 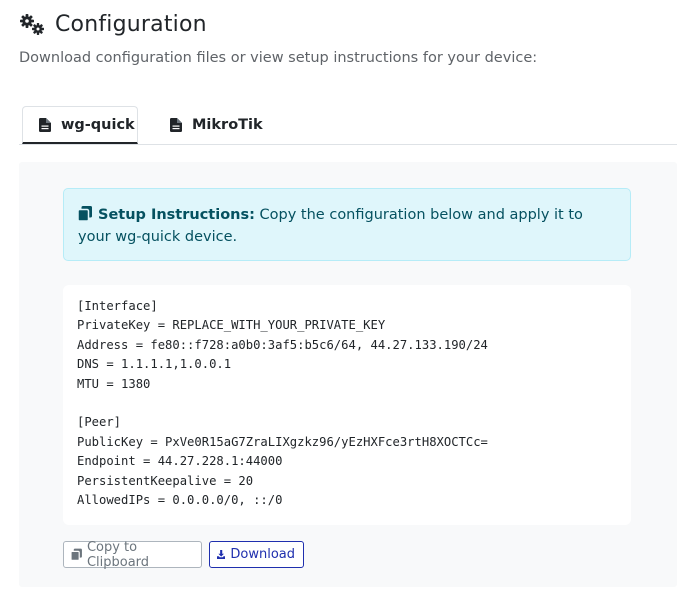 I want to click on tab-wg-quick: wg-quick, so click(x=80, y=125).